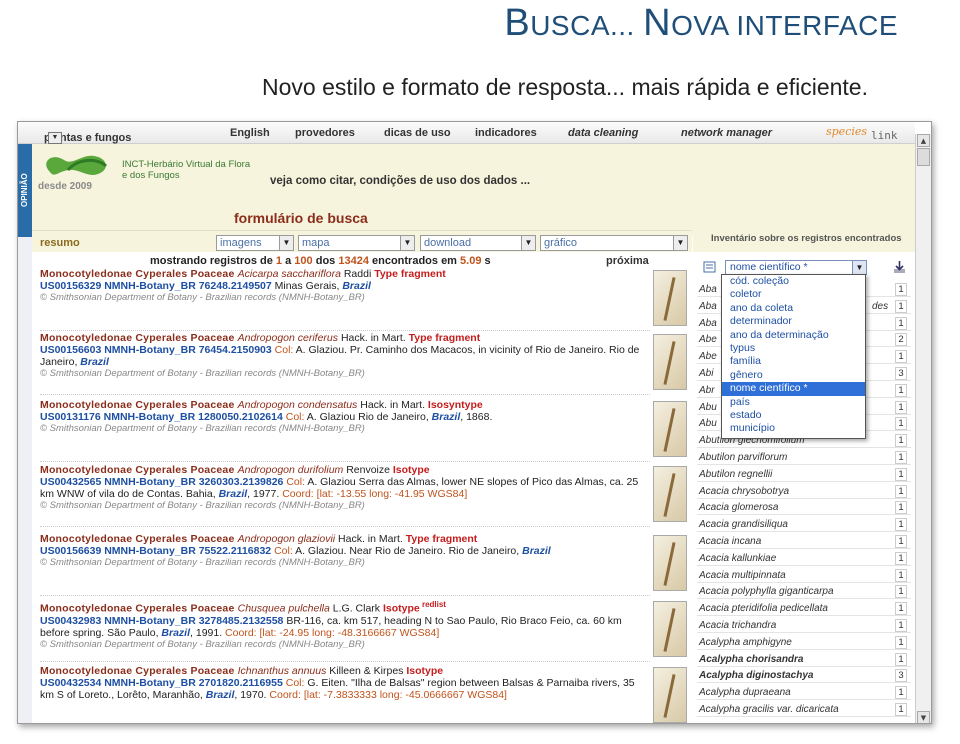 The width and height of the screenshot is (960, 744). What do you see at coordinates (288, 338) in the screenshot?
I see `species-name: Andropogon ceriferus` at bounding box center [288, 338].